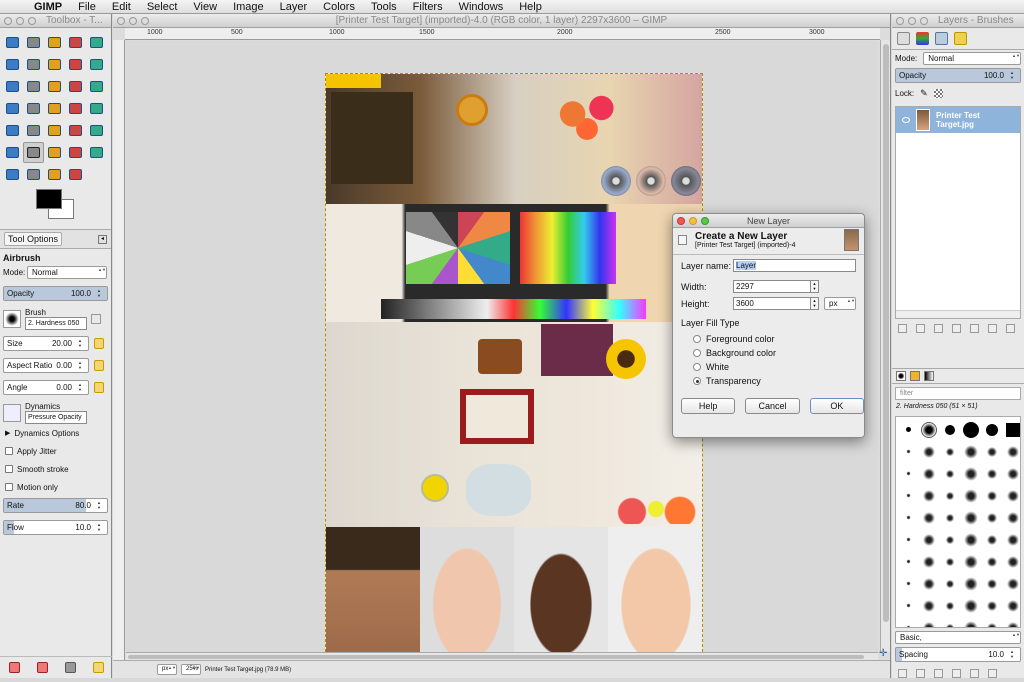 Image resolution: width=1024 pixels, height=682 pixels. Describe the element at coordinates (708, 406) in the screenshot. I see `help-button: Help` at that location.